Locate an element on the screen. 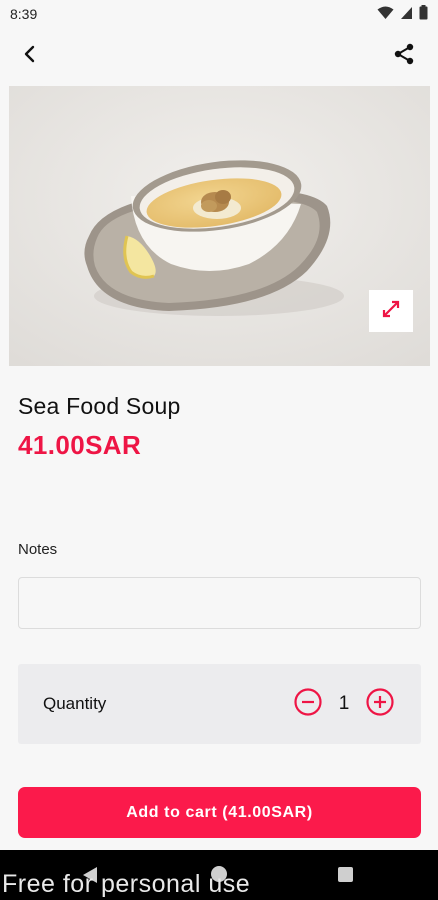  share-button is located at coordinates (404, 56).